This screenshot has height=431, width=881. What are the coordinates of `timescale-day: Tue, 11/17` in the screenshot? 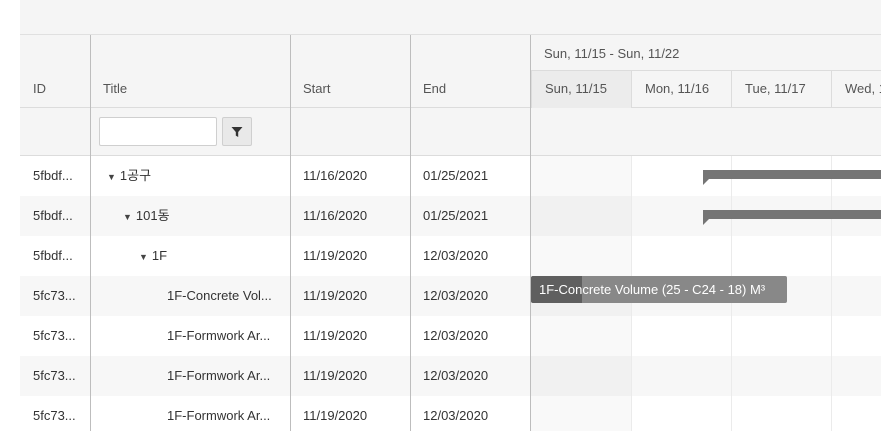 It's located at (781, 89).